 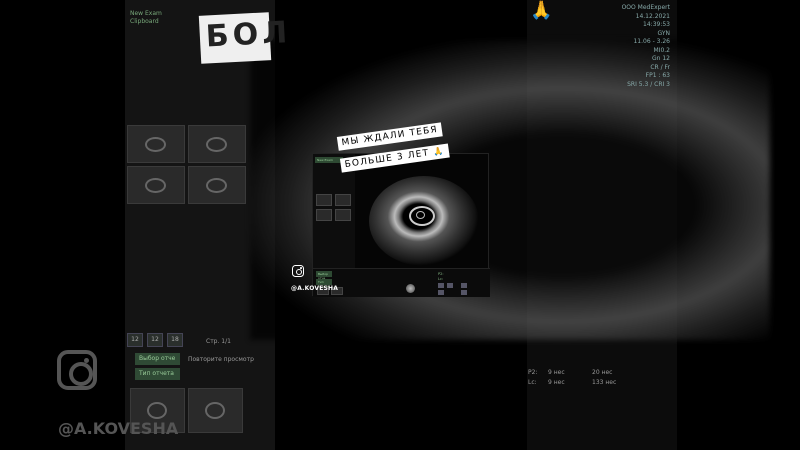 What do you see at coordinates (218, 341) in the screenshot?
I see `bg-page-label: Стр. 1/1` at bounding box center [218, 341].